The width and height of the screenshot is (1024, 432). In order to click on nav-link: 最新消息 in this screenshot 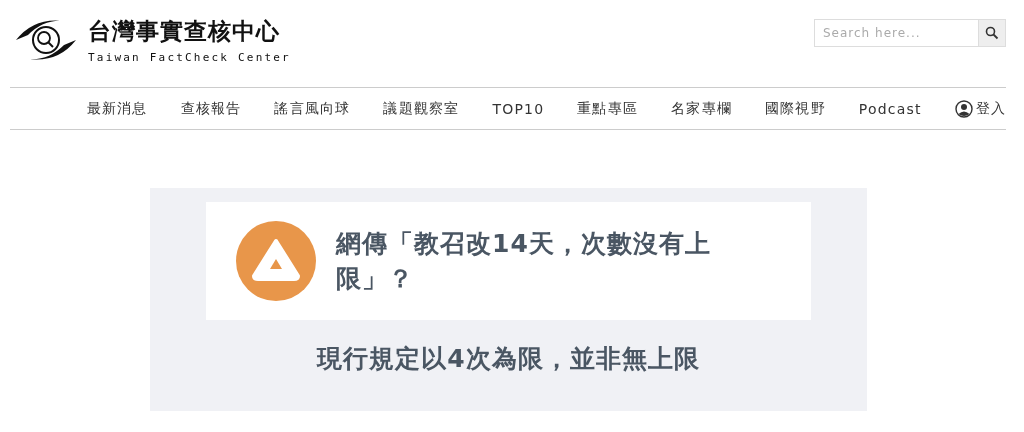, I will do `click(117, 108)`.